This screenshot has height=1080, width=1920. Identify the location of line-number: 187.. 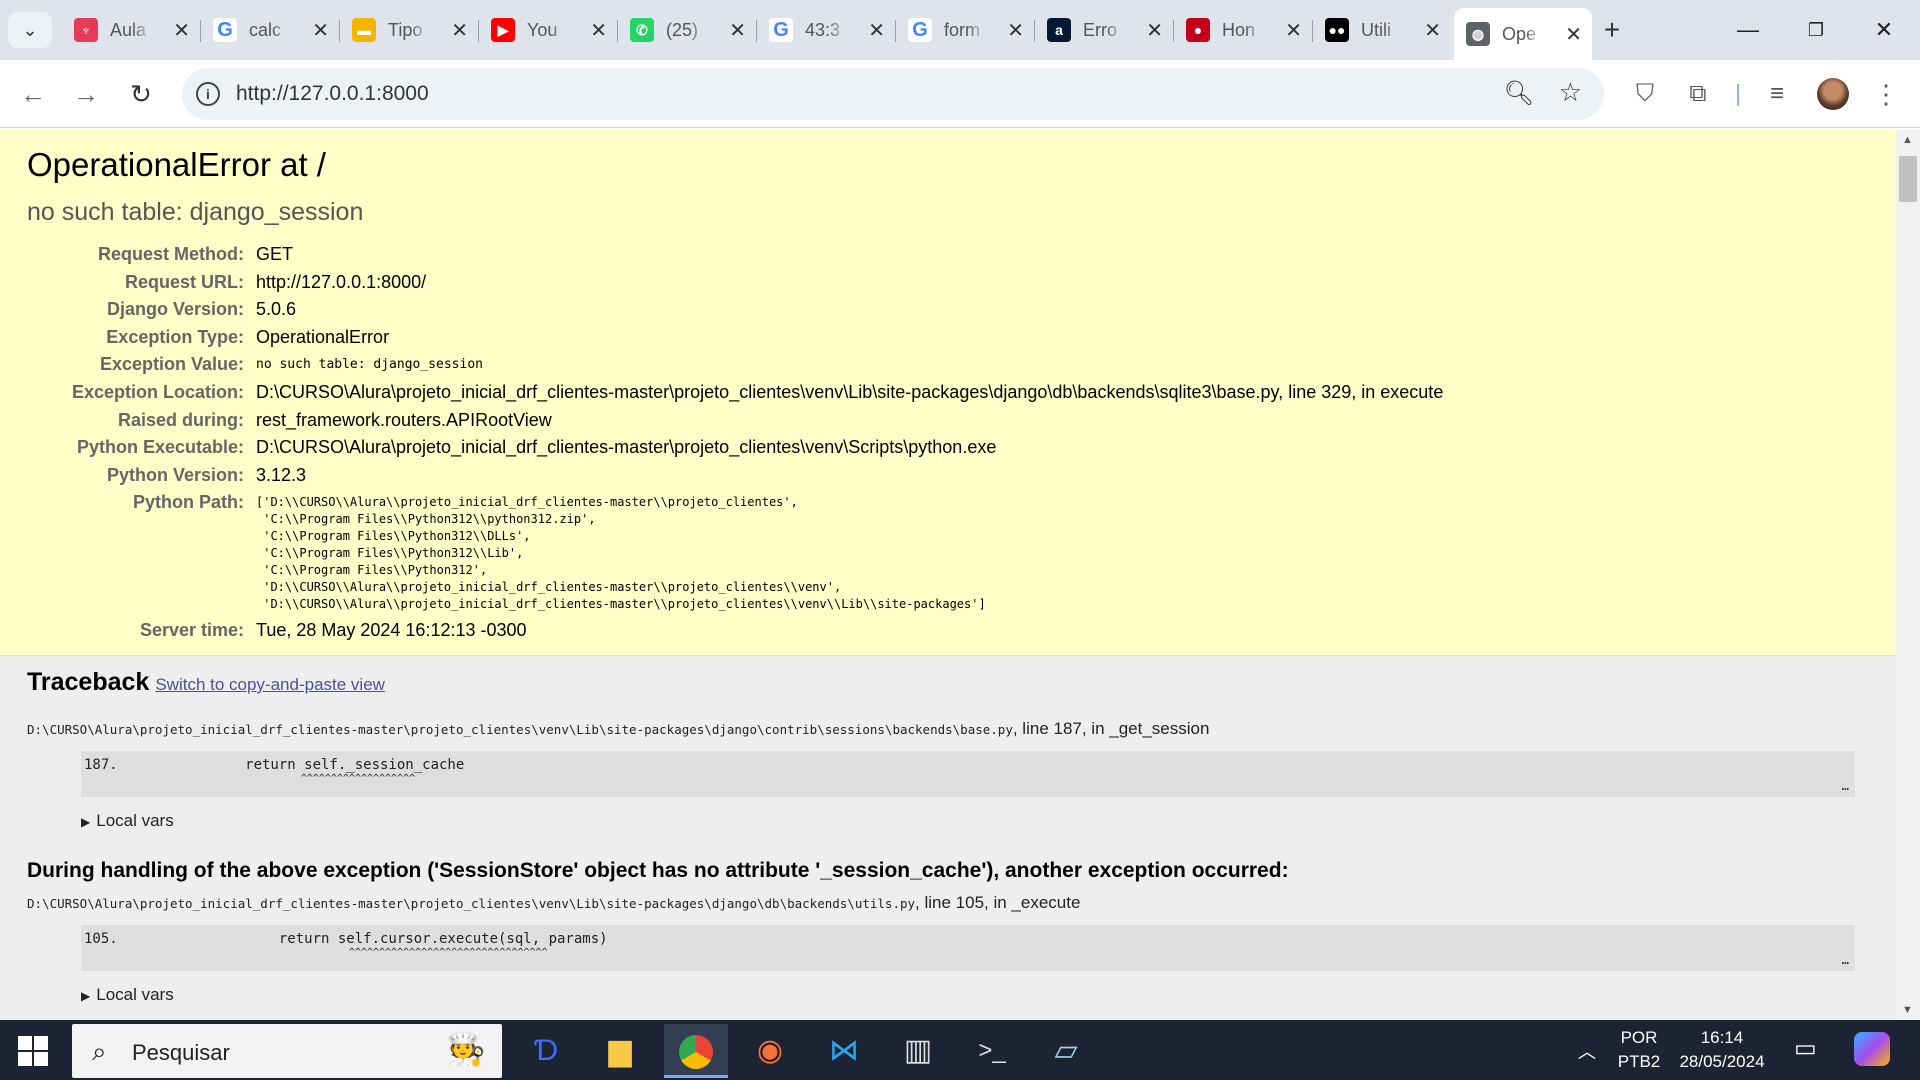
(101, 765).